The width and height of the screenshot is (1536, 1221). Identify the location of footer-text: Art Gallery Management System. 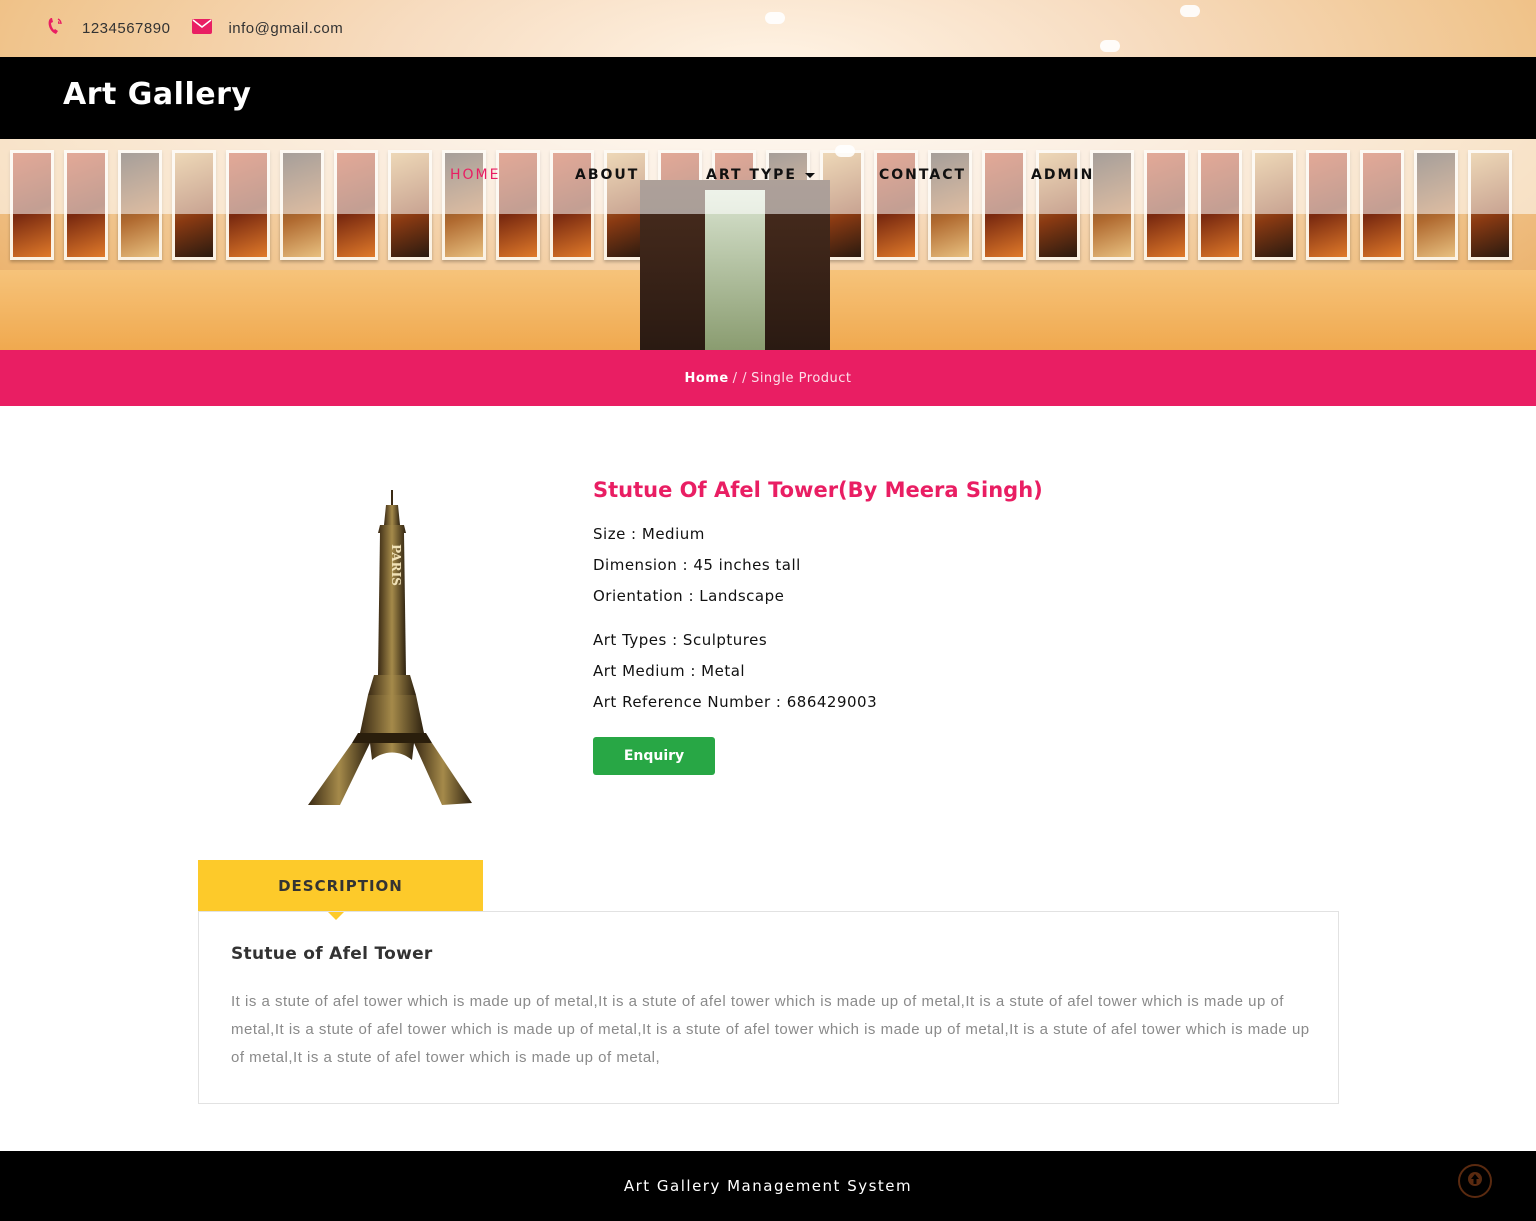
(768, 1186).